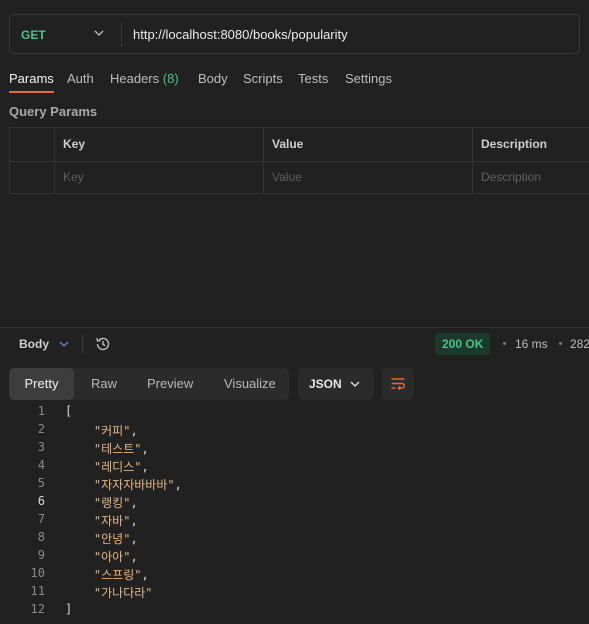 This screenshot has width=589, height=624. What do you see at coordinates (368, 78) in the screenshot?
I see `tab-settings: Settings` at bounding box center [368, 78].